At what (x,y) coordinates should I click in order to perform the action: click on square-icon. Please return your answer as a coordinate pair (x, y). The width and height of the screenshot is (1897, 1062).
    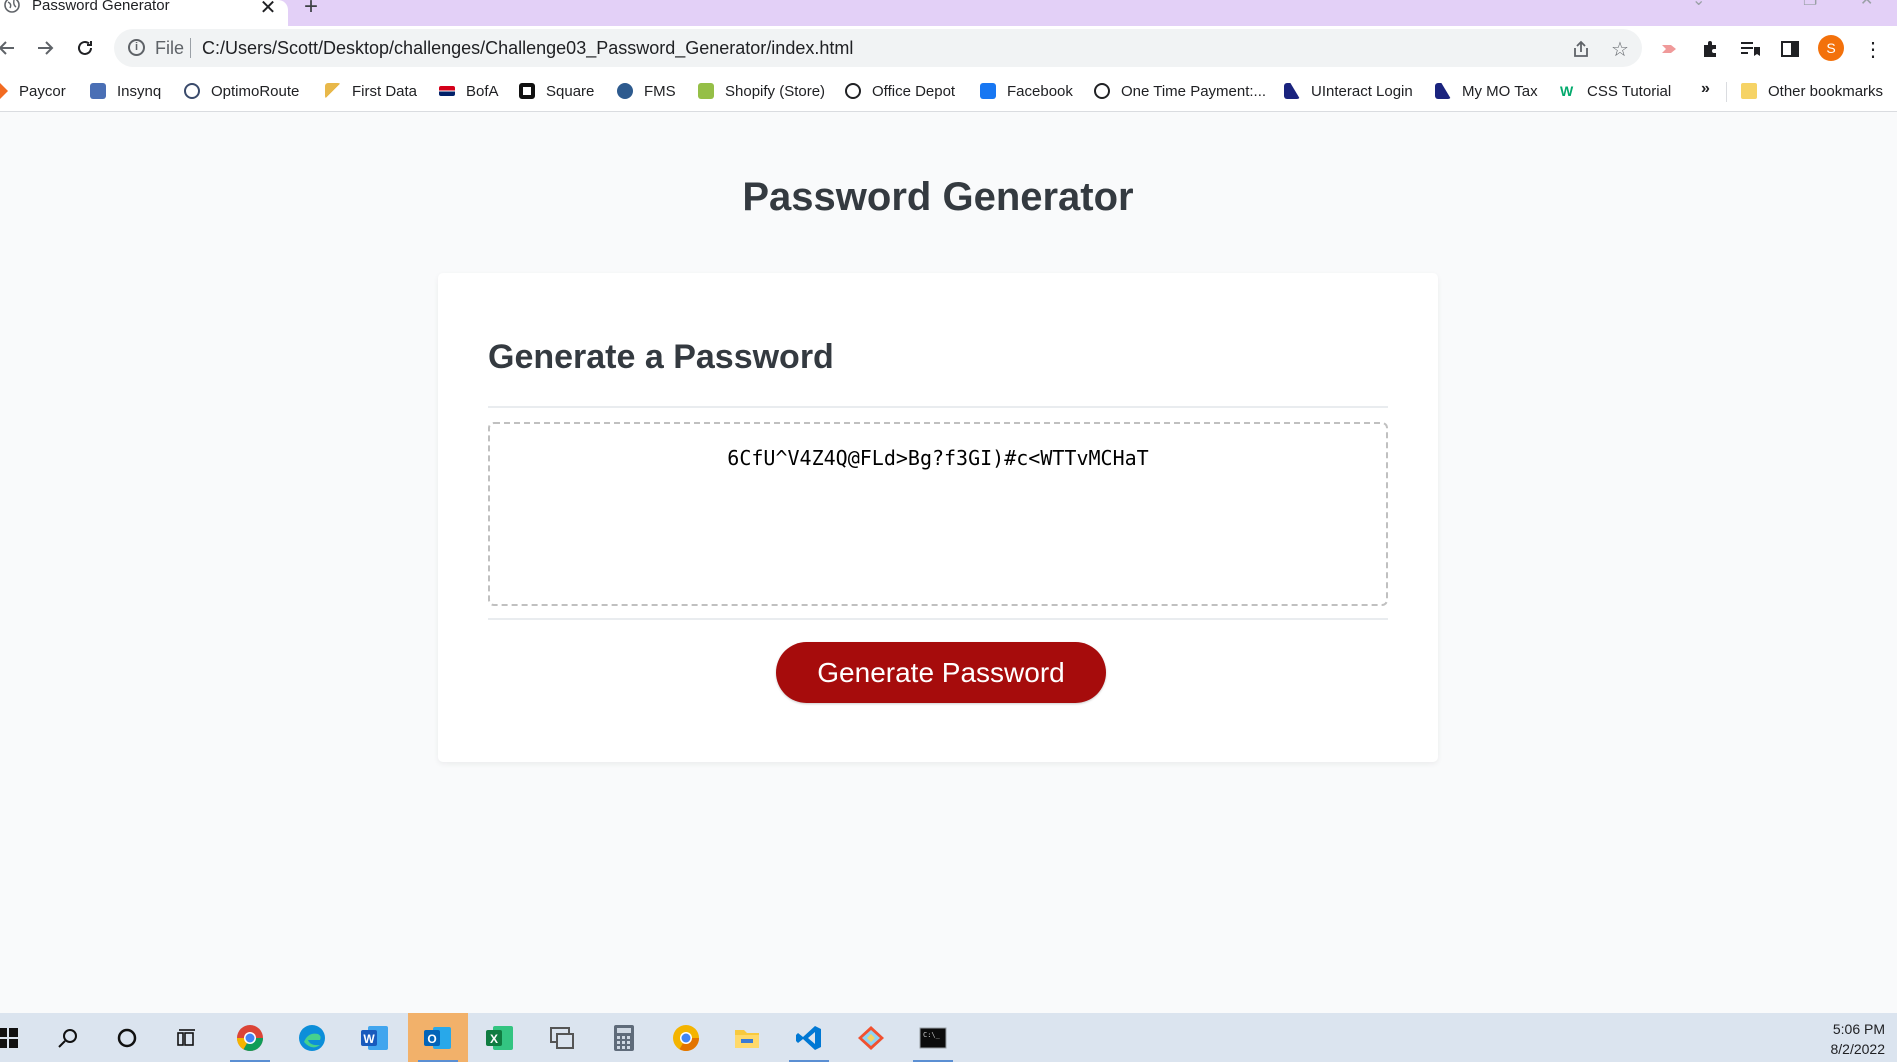
    Looking at the image, I should click on (527, 91).